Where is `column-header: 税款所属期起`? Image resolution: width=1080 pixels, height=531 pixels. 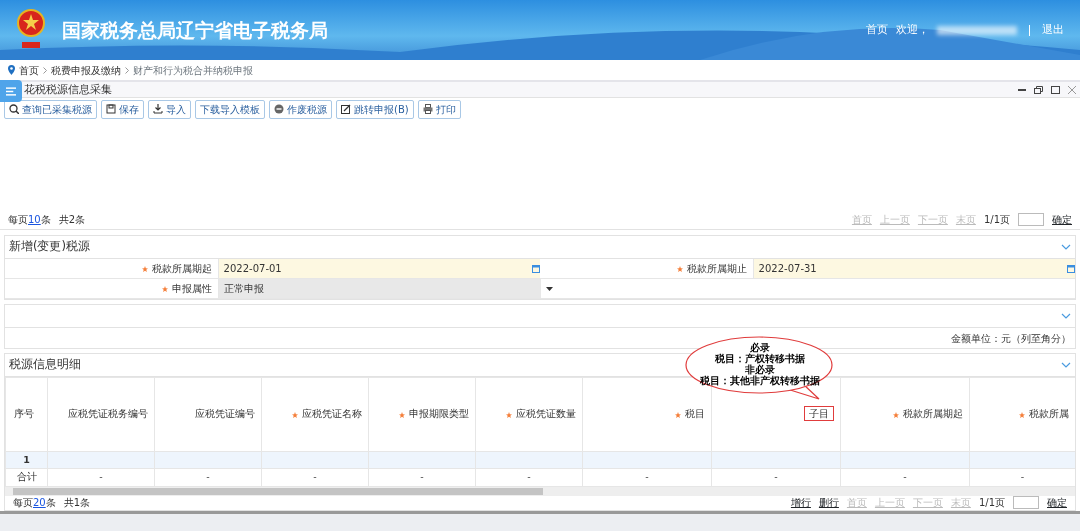
column-header: 税款所属期起 is located at coordinates (933, 414).